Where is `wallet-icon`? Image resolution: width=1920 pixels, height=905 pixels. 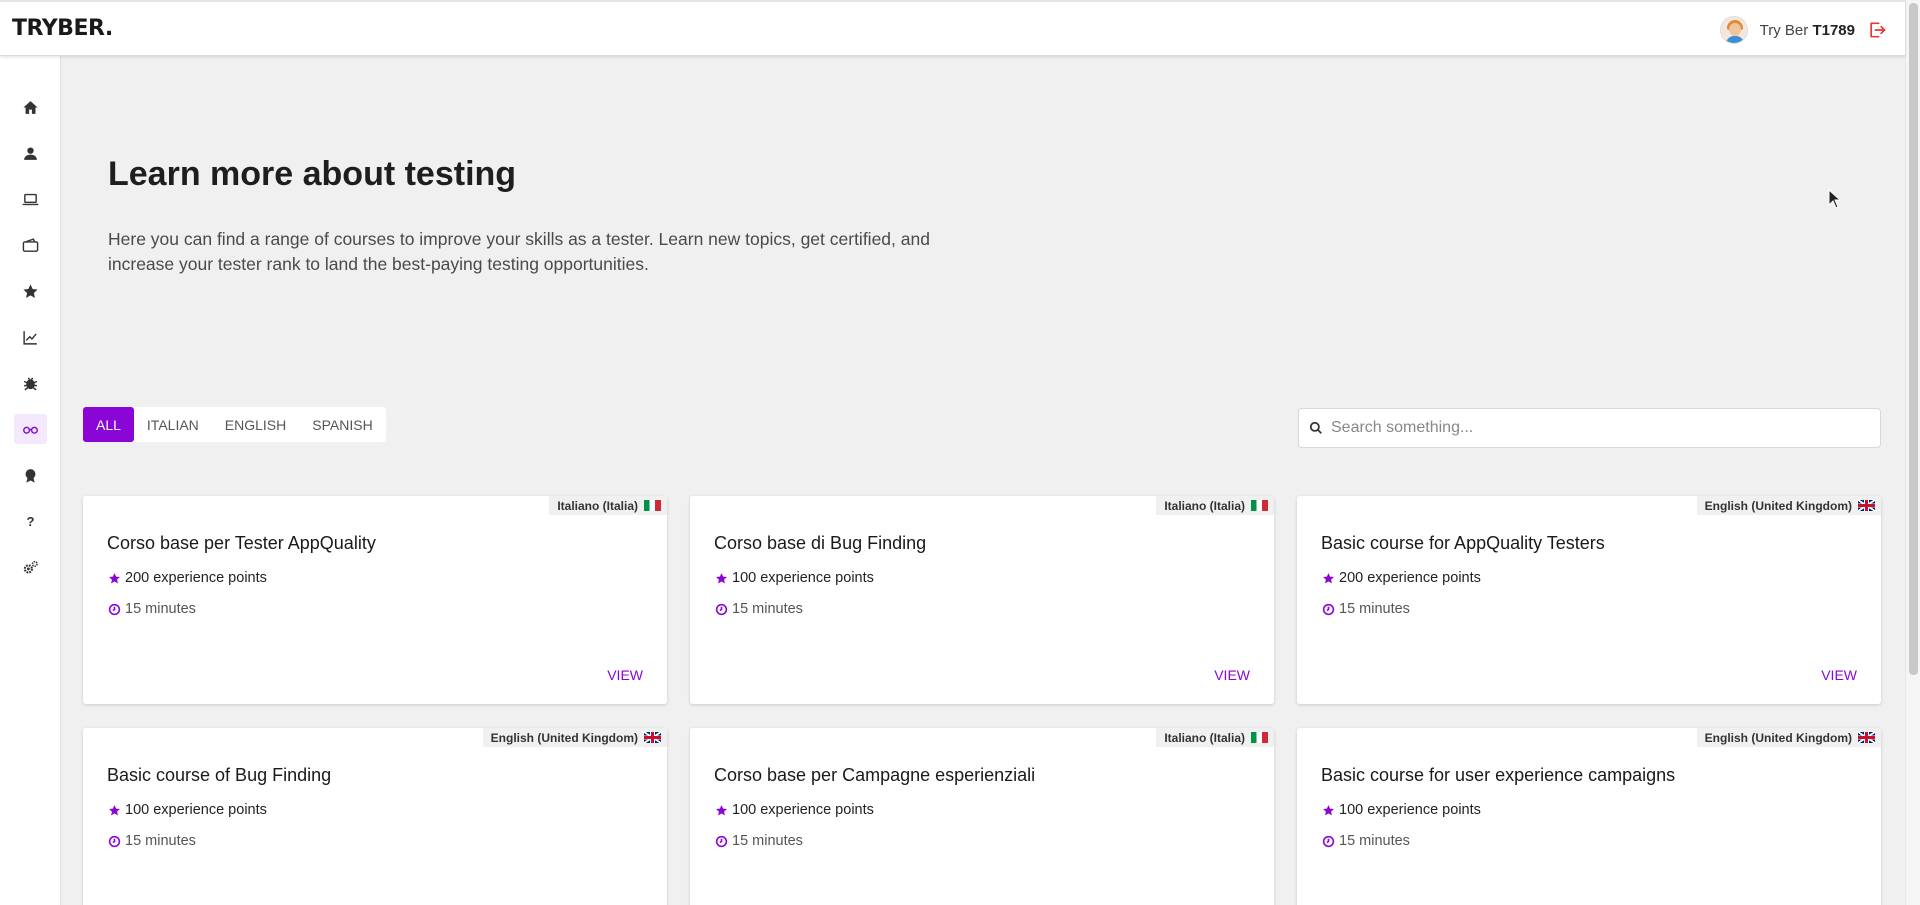
wallet-icon is located at coordinates (30, 244).